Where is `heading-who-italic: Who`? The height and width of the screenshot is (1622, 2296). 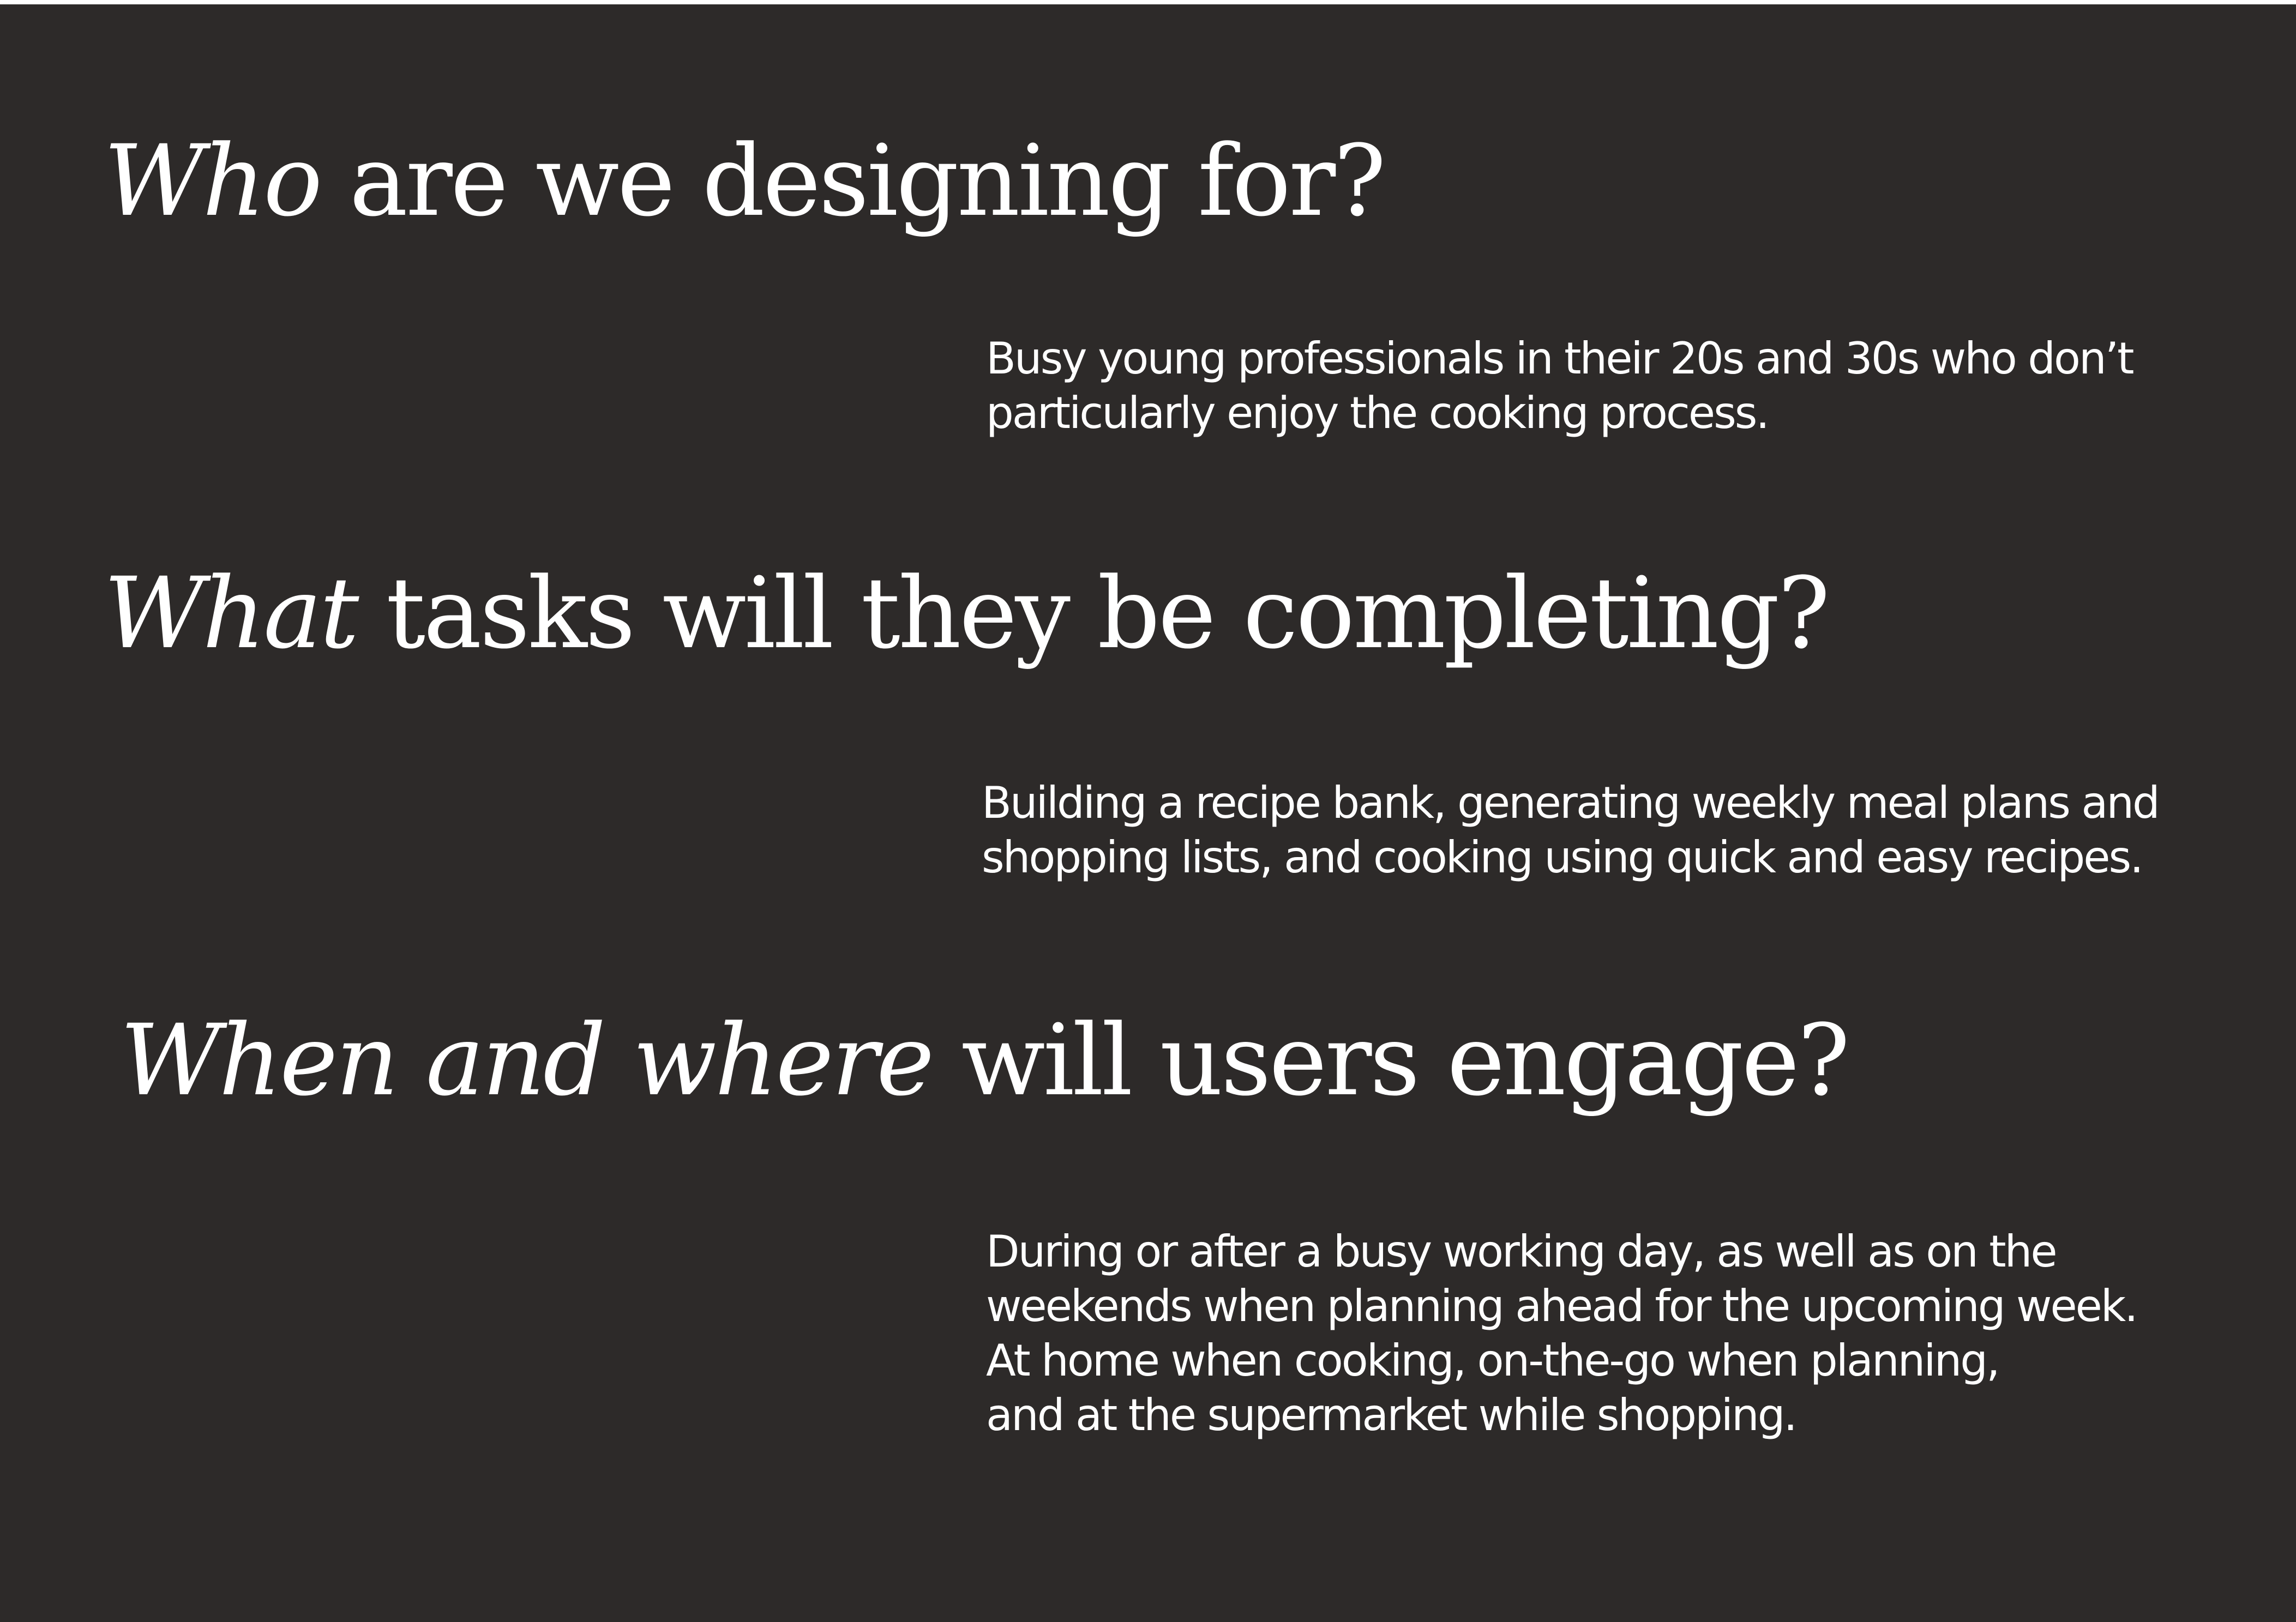 heading-who-italic: Who is located at coordinates (213, 181).